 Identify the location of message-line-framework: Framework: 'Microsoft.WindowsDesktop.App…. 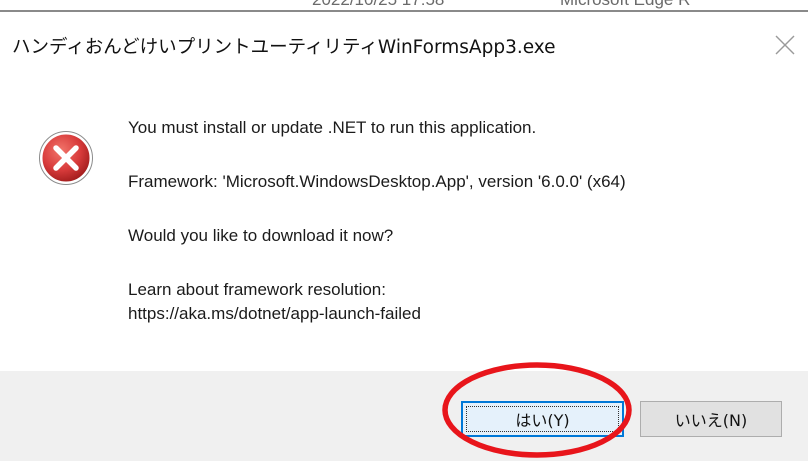
(377, 181).